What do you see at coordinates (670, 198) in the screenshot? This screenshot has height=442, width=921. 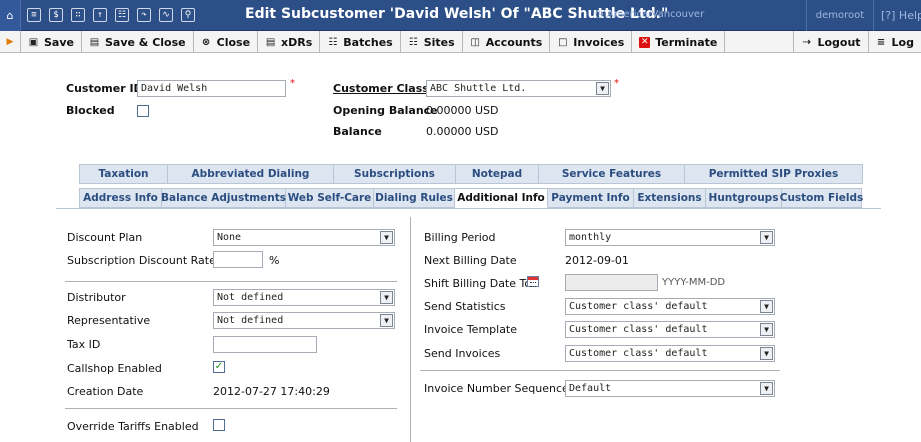 I see `tab-extensions: Extensions` at bounding box center [670, 198].